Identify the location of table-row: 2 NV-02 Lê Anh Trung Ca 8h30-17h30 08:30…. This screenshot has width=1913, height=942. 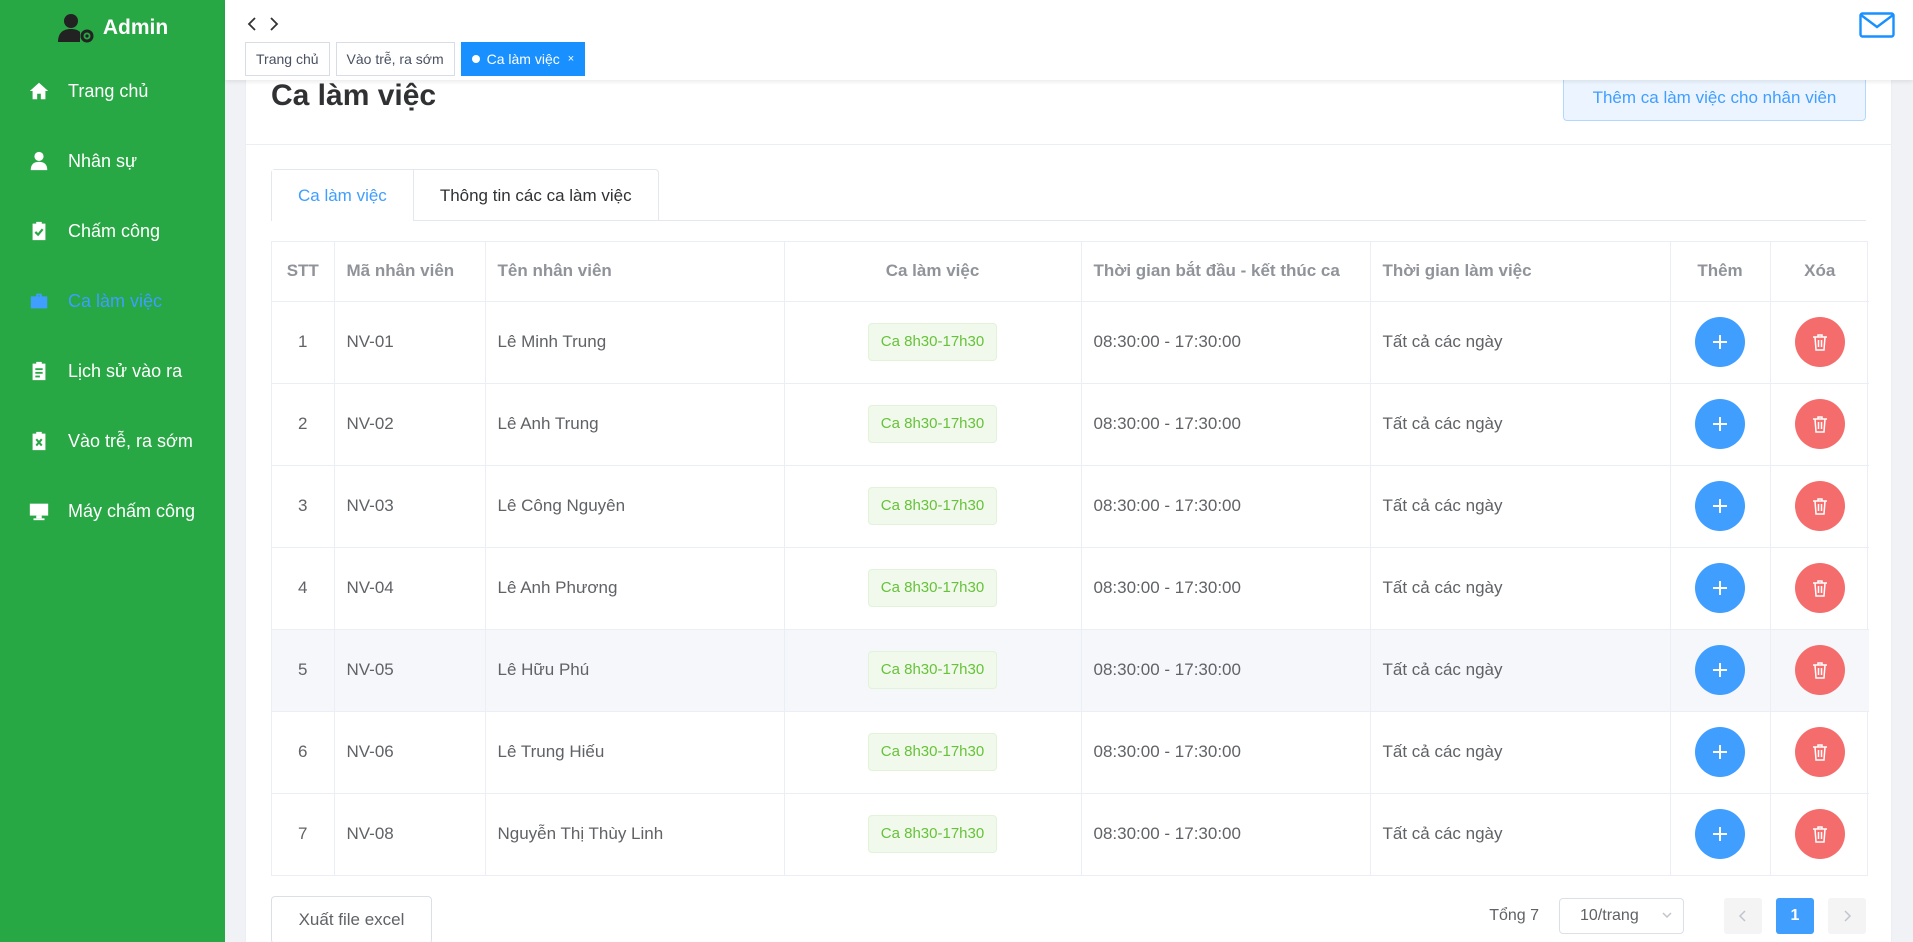
(1070, 424).